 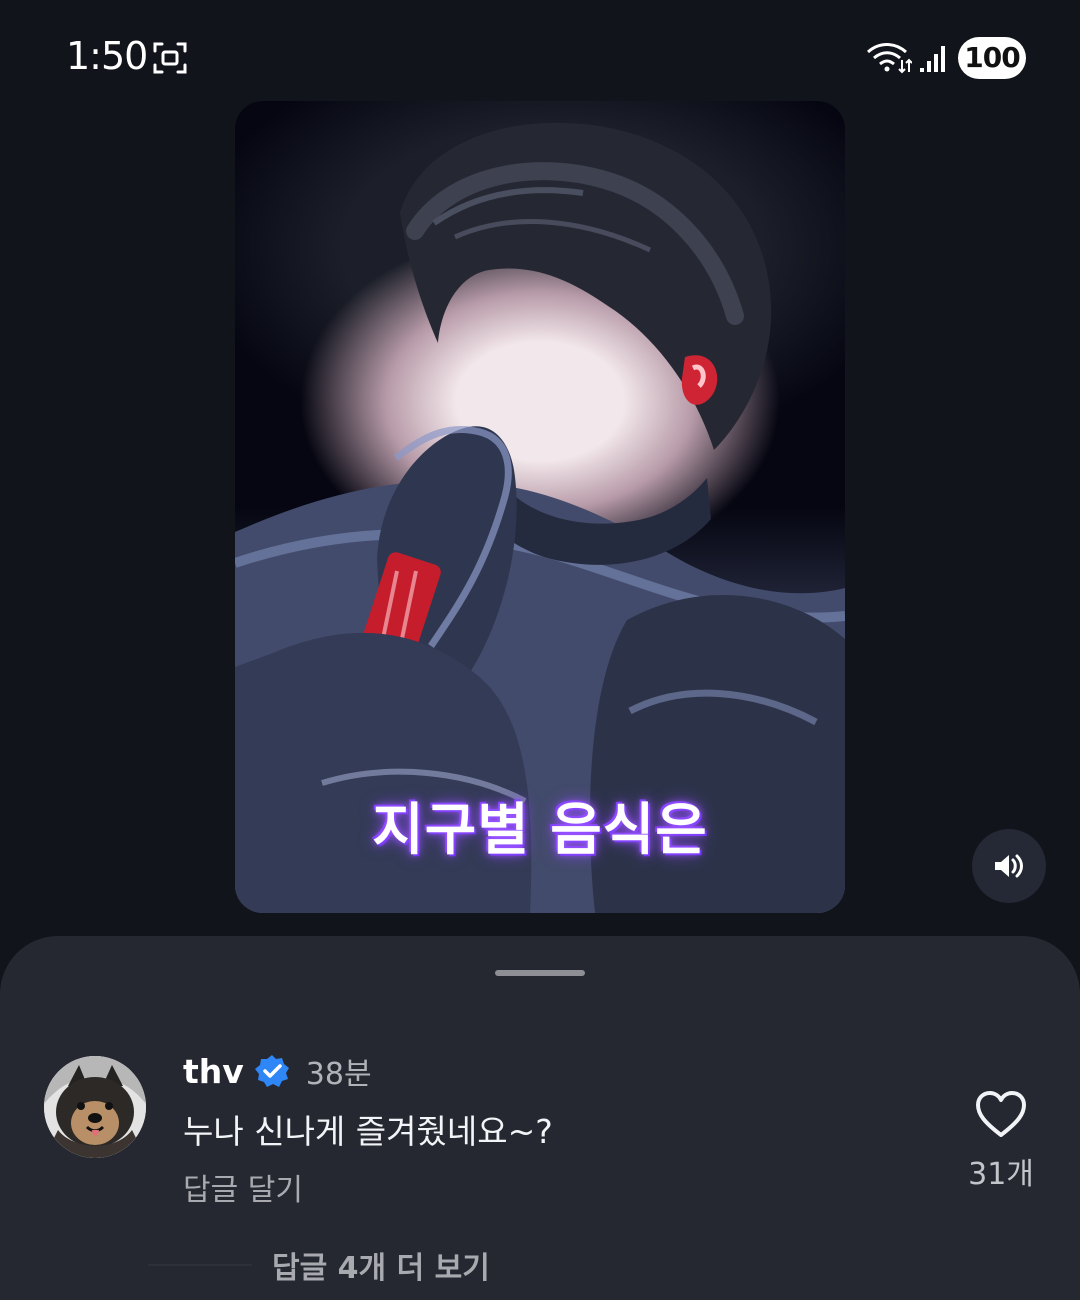 What do you see at coordinates (213, 1071) in the screenshot?
I see `comment-username: thv` at bounding box center [213, 1071].